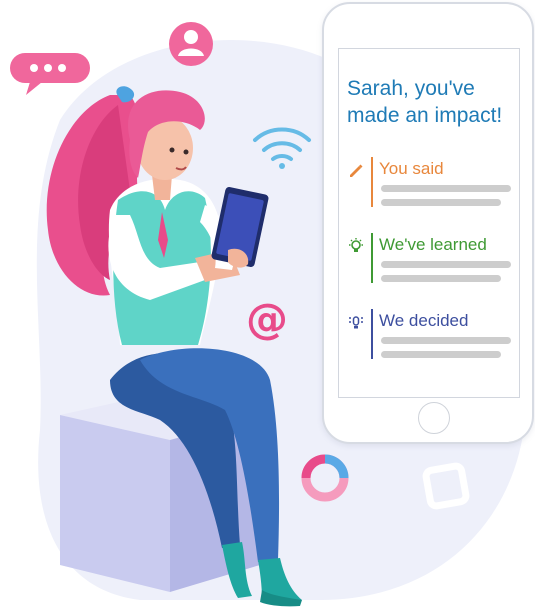 This screenshot has height=615, width=535. What do you see at coordinates (430, 183) in the screenshot?
I see `section-you-said: You said` at bounding box center [430, 183].